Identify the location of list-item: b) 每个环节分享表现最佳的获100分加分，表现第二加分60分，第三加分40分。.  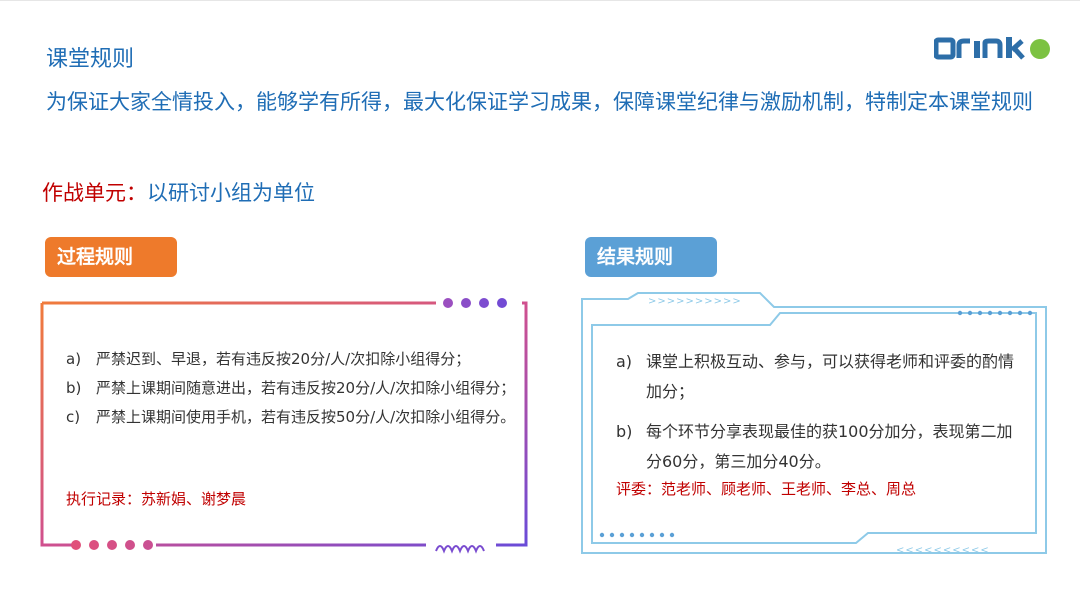
(821, 447).